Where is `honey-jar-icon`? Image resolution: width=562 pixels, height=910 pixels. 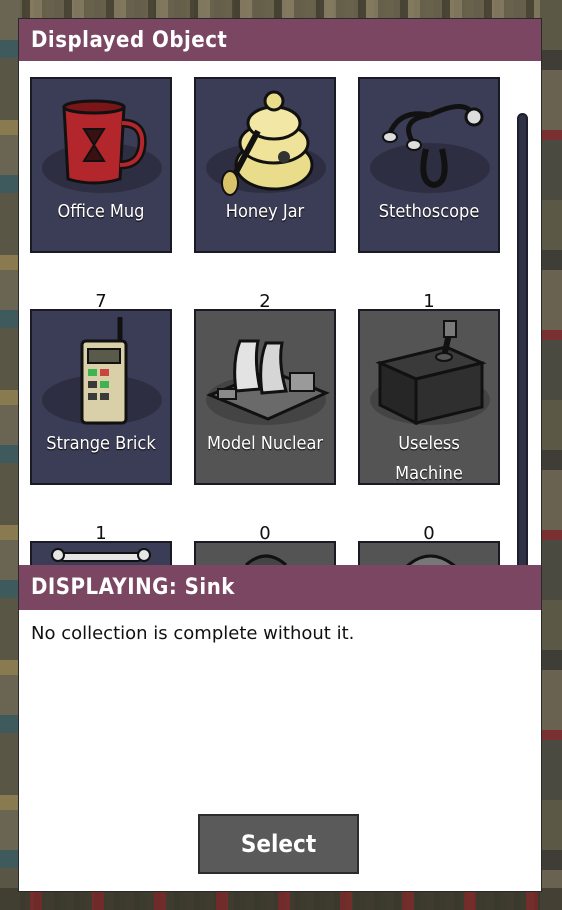 honey-jar-icon is located at coordinates (267, 143).